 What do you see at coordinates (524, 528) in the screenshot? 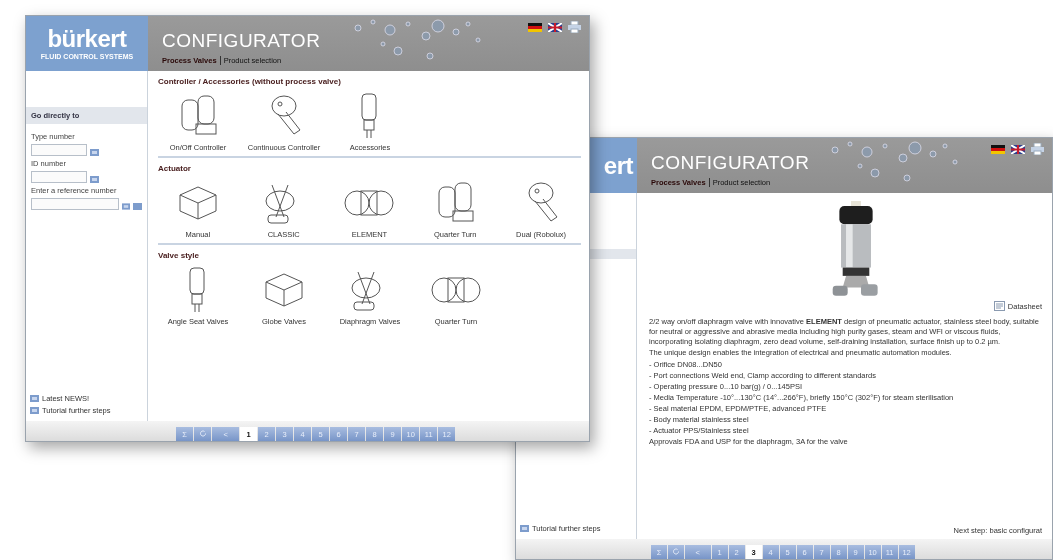
I see `link-icon` at bounding box center [524, 528].